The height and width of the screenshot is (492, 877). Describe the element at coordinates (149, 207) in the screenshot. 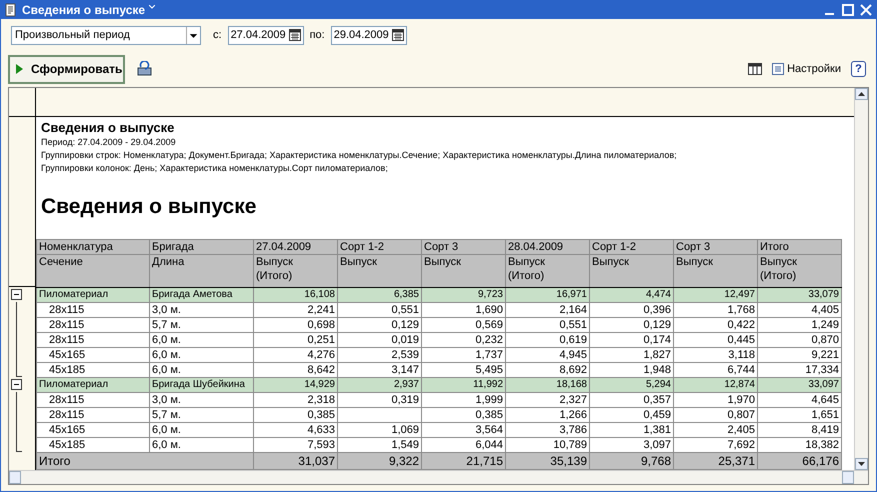

I see `report-heading: Сведения о выпуске` at that location.